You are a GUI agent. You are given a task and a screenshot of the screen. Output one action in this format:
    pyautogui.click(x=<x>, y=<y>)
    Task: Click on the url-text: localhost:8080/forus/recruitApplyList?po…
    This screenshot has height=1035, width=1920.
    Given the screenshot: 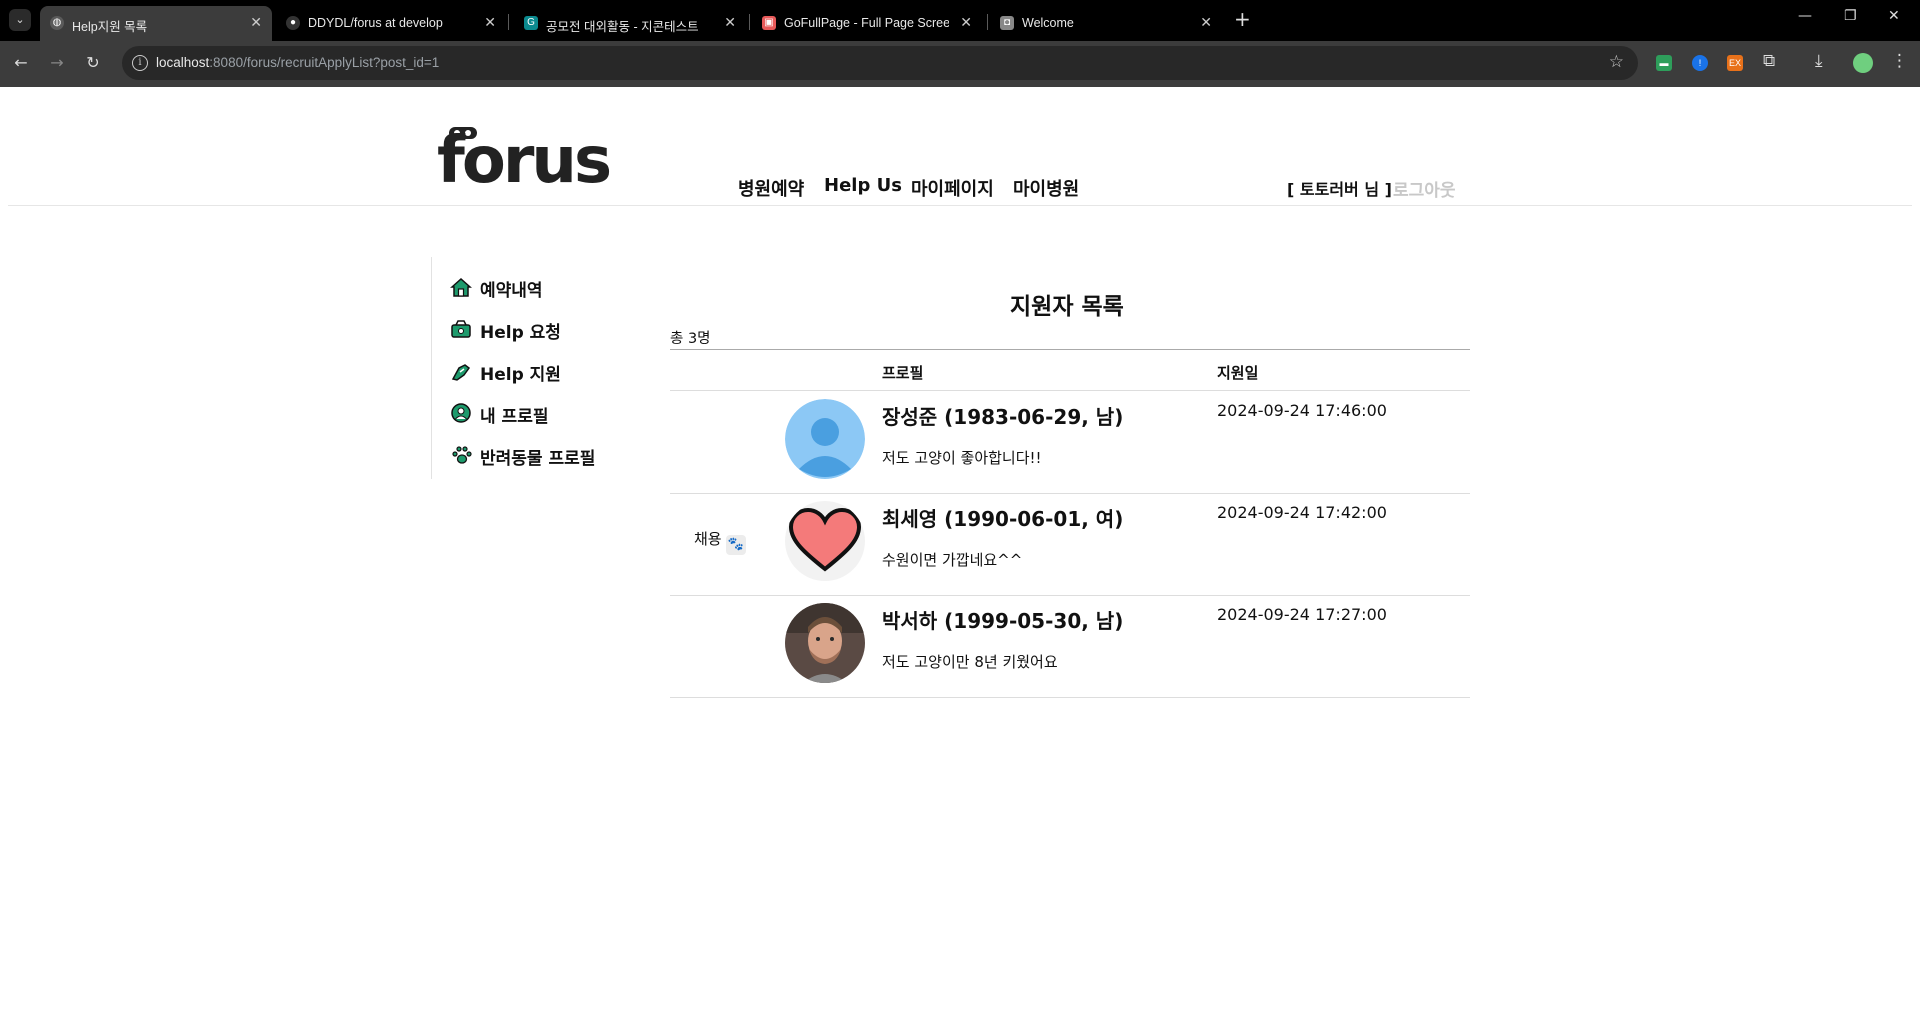 What is the action you would take?
    pyautogui.click(x=297, y=62)
    